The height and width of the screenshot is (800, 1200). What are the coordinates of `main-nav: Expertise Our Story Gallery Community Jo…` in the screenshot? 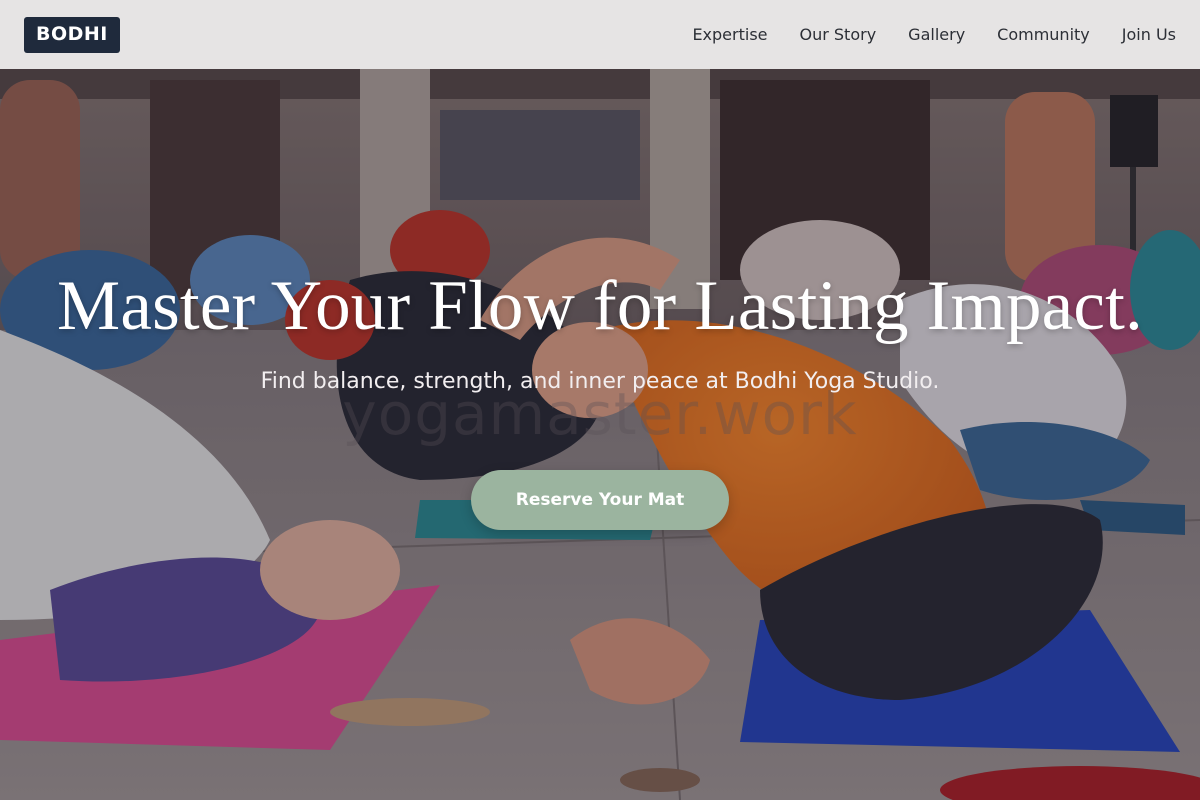 It's located at (934, 34).